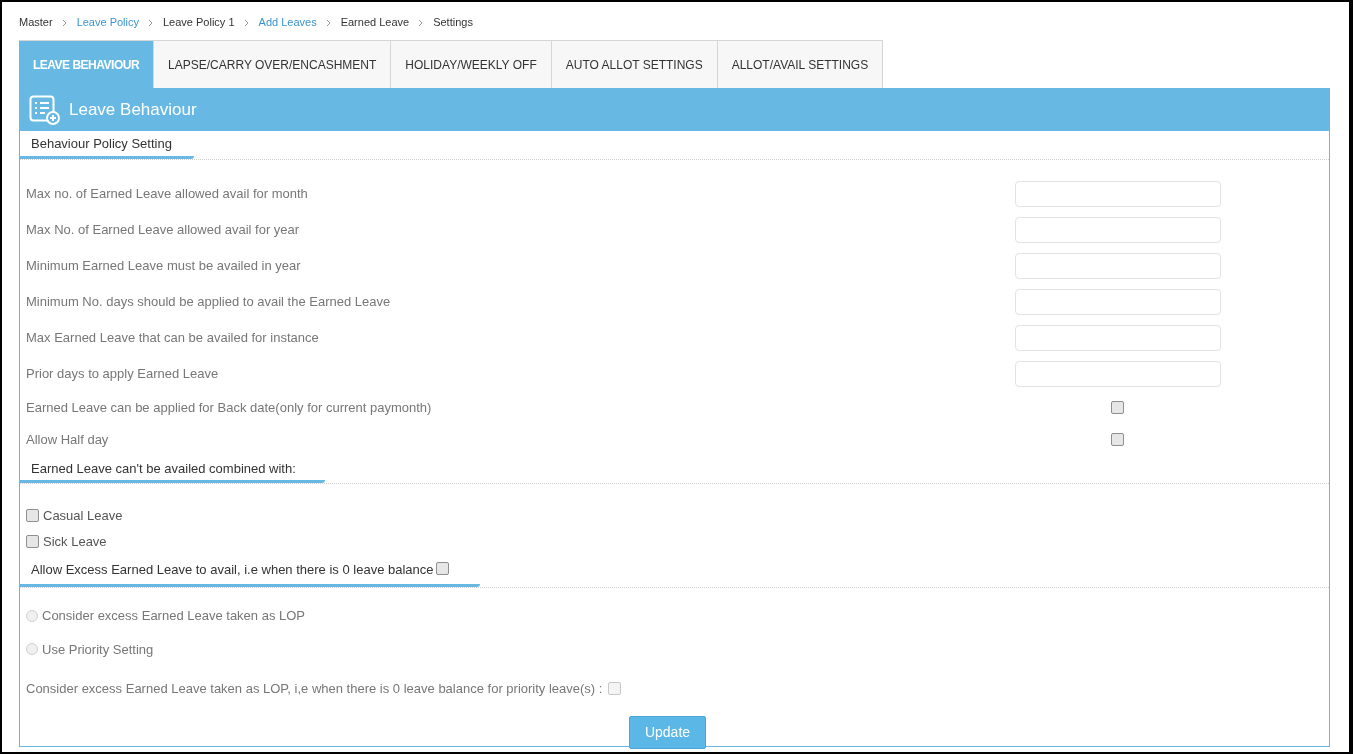 The width and height of the screenshot is (1353, 754). Describe the element at coordinates (83, 516) in the screenshot. I see `option-label: Casual Leave` at that location.